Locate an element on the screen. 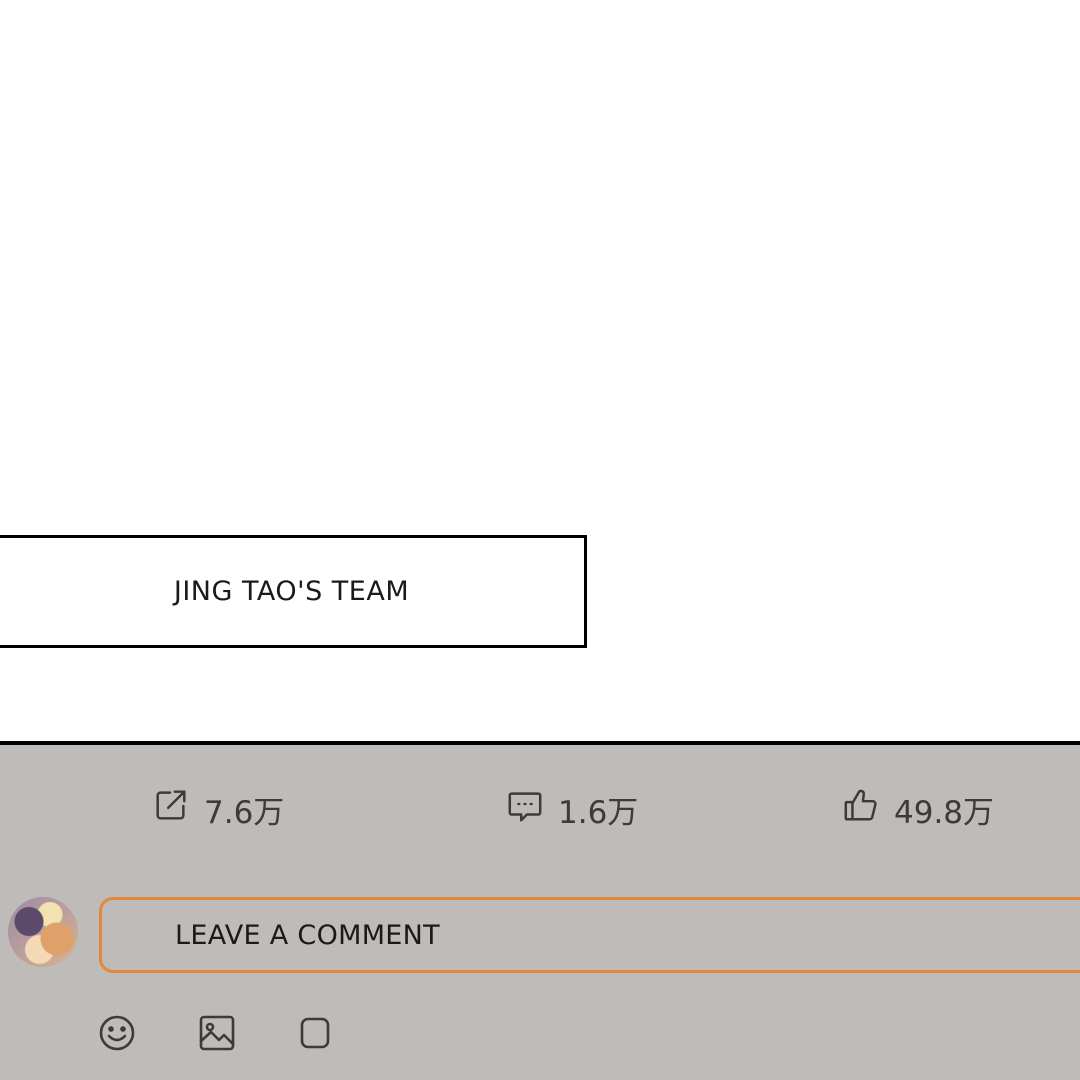  caption-text: JING TAO'S TEAM is located at coordinates (291, 591).